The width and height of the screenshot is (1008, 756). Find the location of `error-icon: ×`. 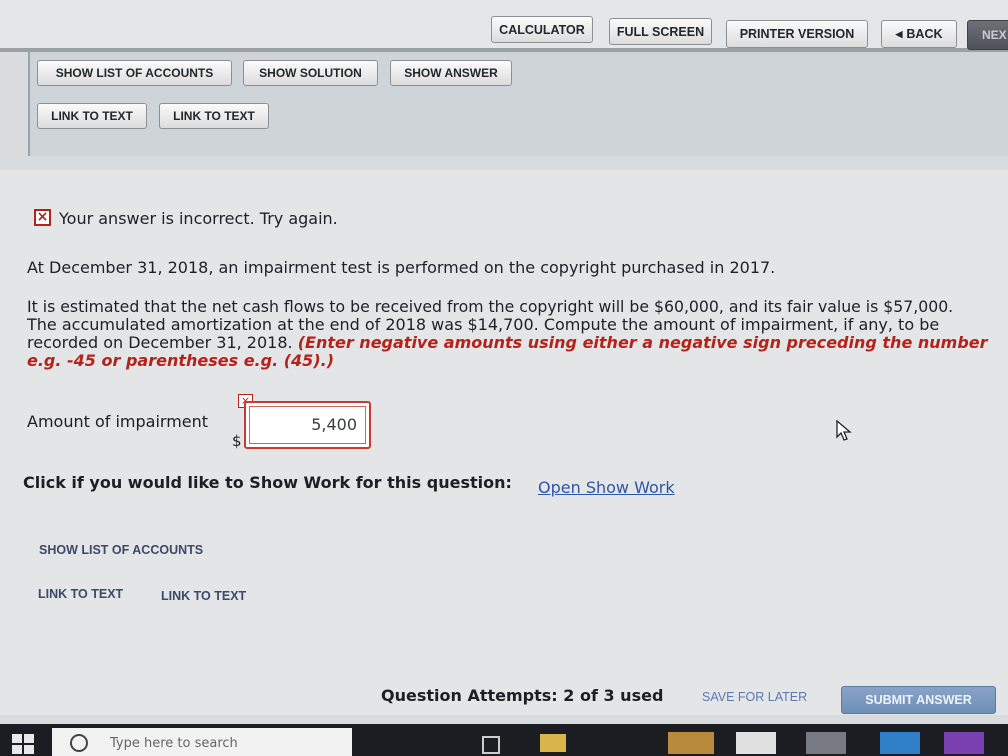

error-icon: × is located at coordinates (42, 217).